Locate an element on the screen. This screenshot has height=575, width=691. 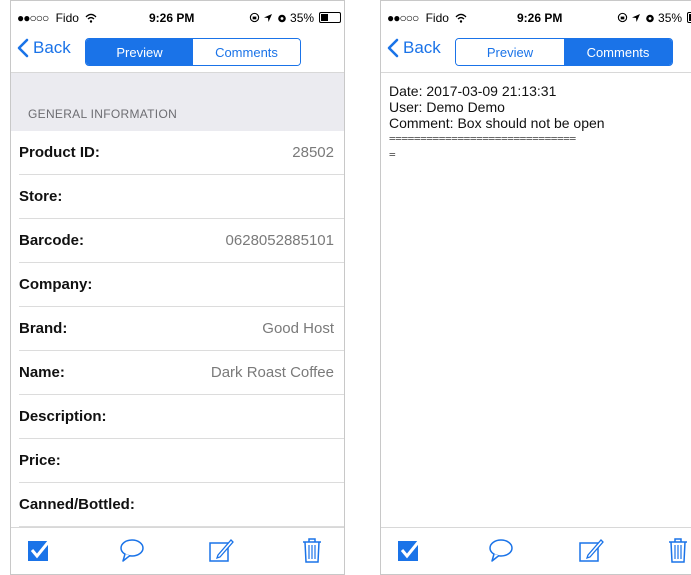
field-value: Dark Roast Coffee is located at coordinates (272, 372).